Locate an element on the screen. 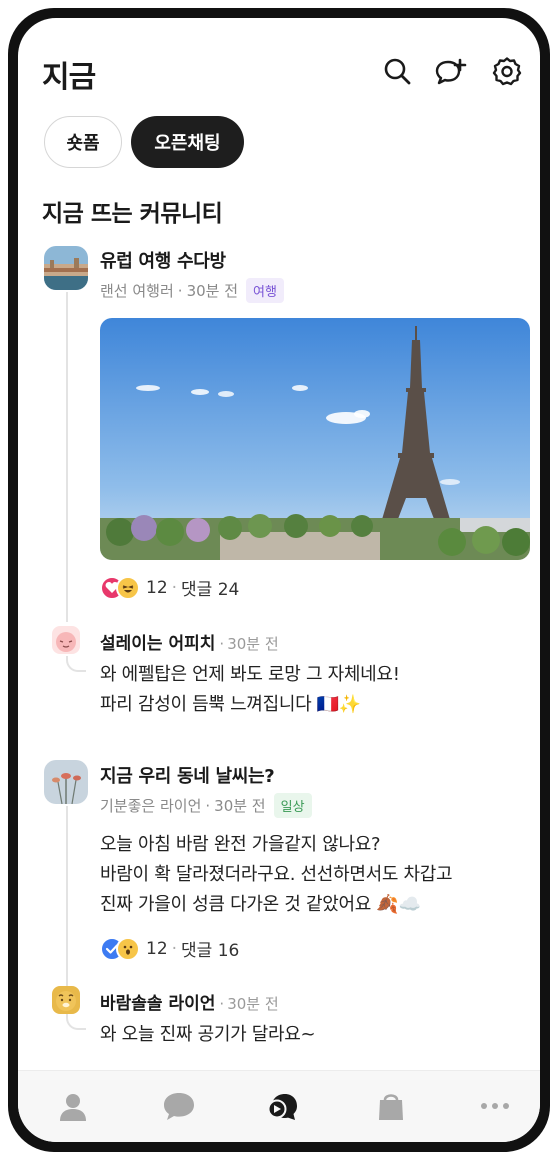  reply-author-name: 설레이는 어피치 is located at coordinates (157, 641).